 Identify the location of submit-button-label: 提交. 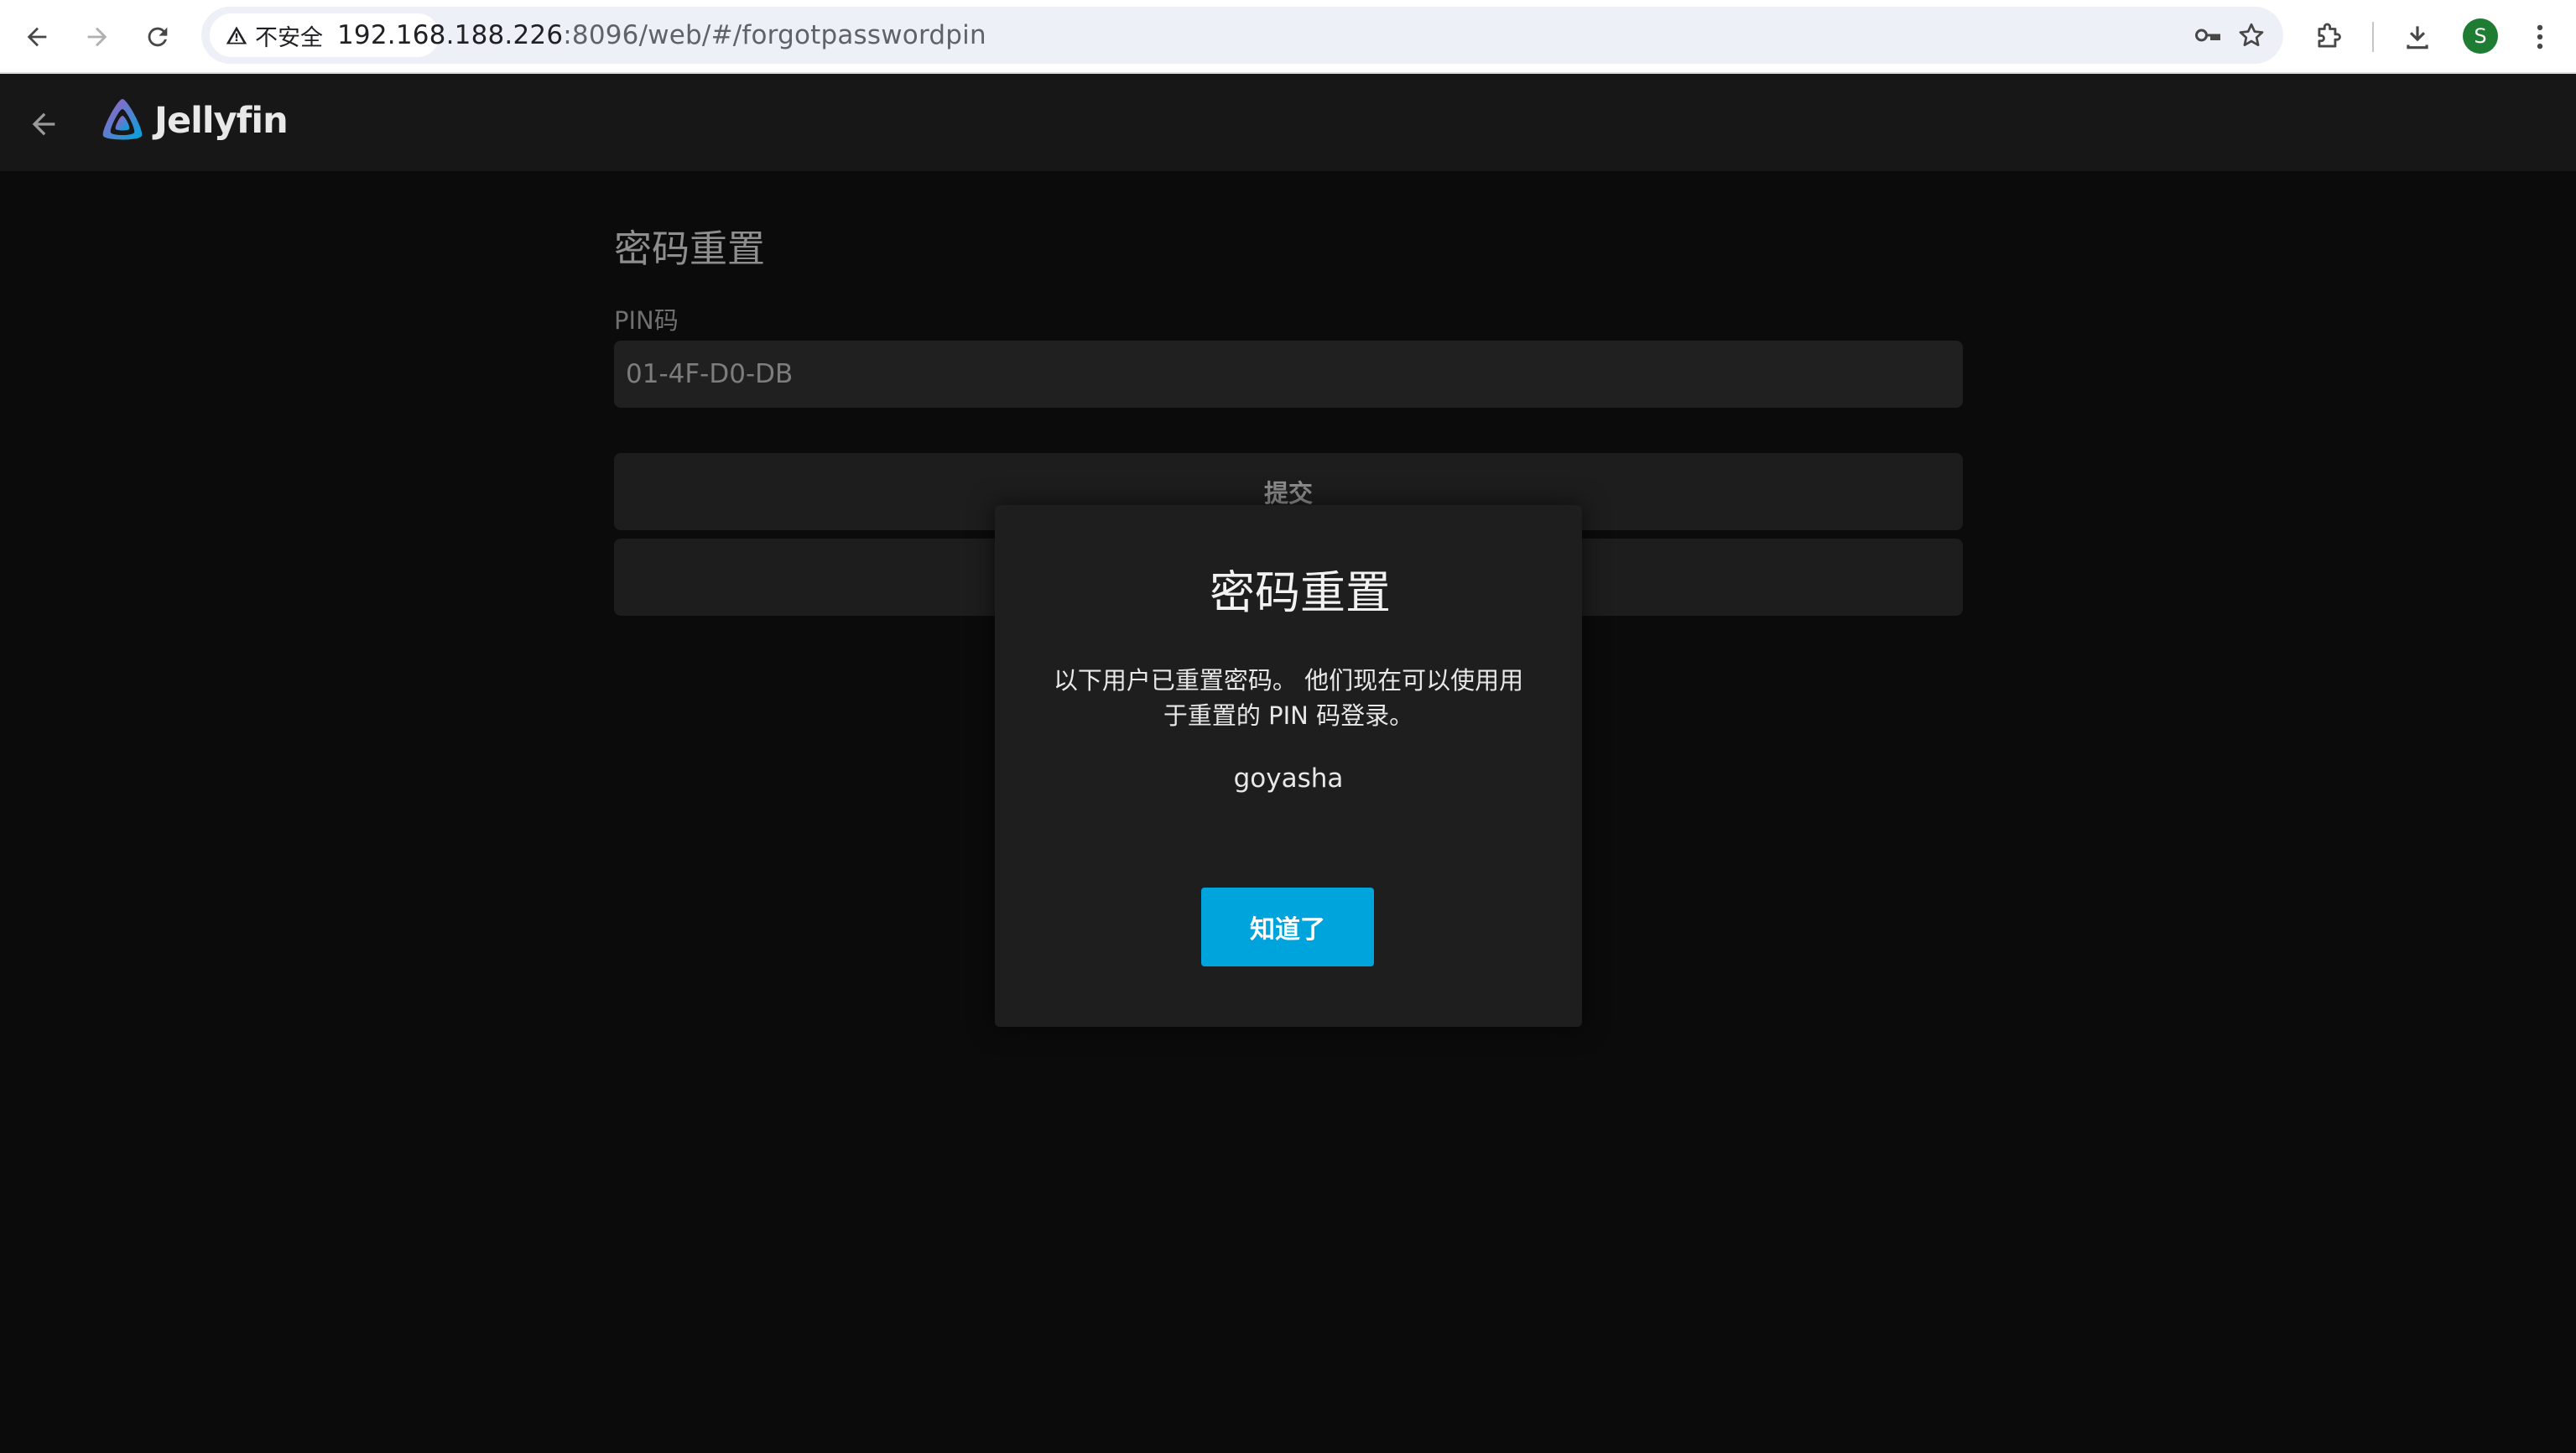
(1288, 493).